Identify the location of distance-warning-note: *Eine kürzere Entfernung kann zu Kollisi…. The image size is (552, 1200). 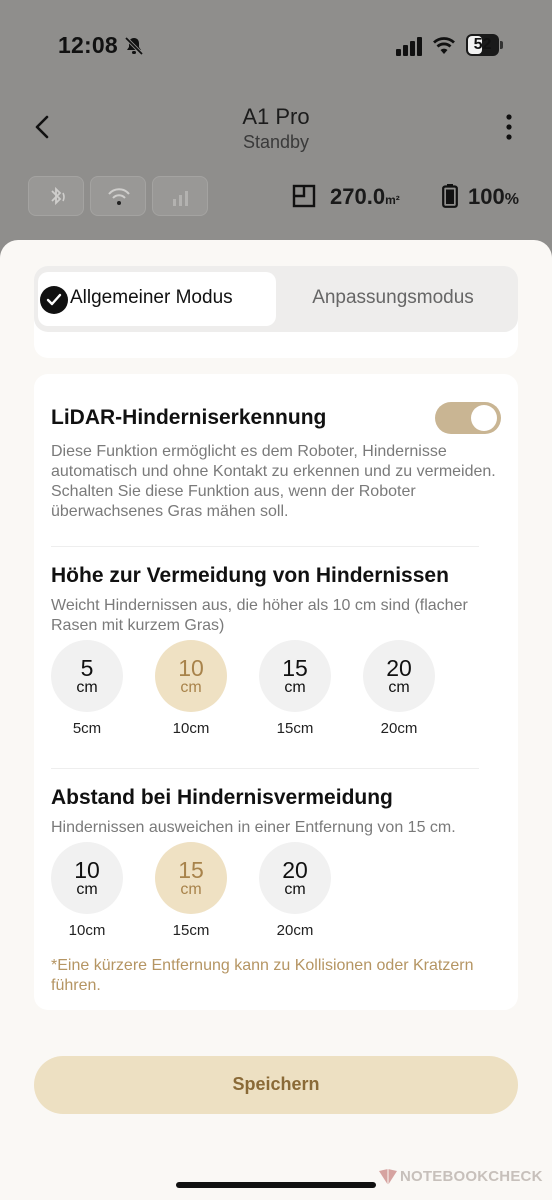
(262, 975).